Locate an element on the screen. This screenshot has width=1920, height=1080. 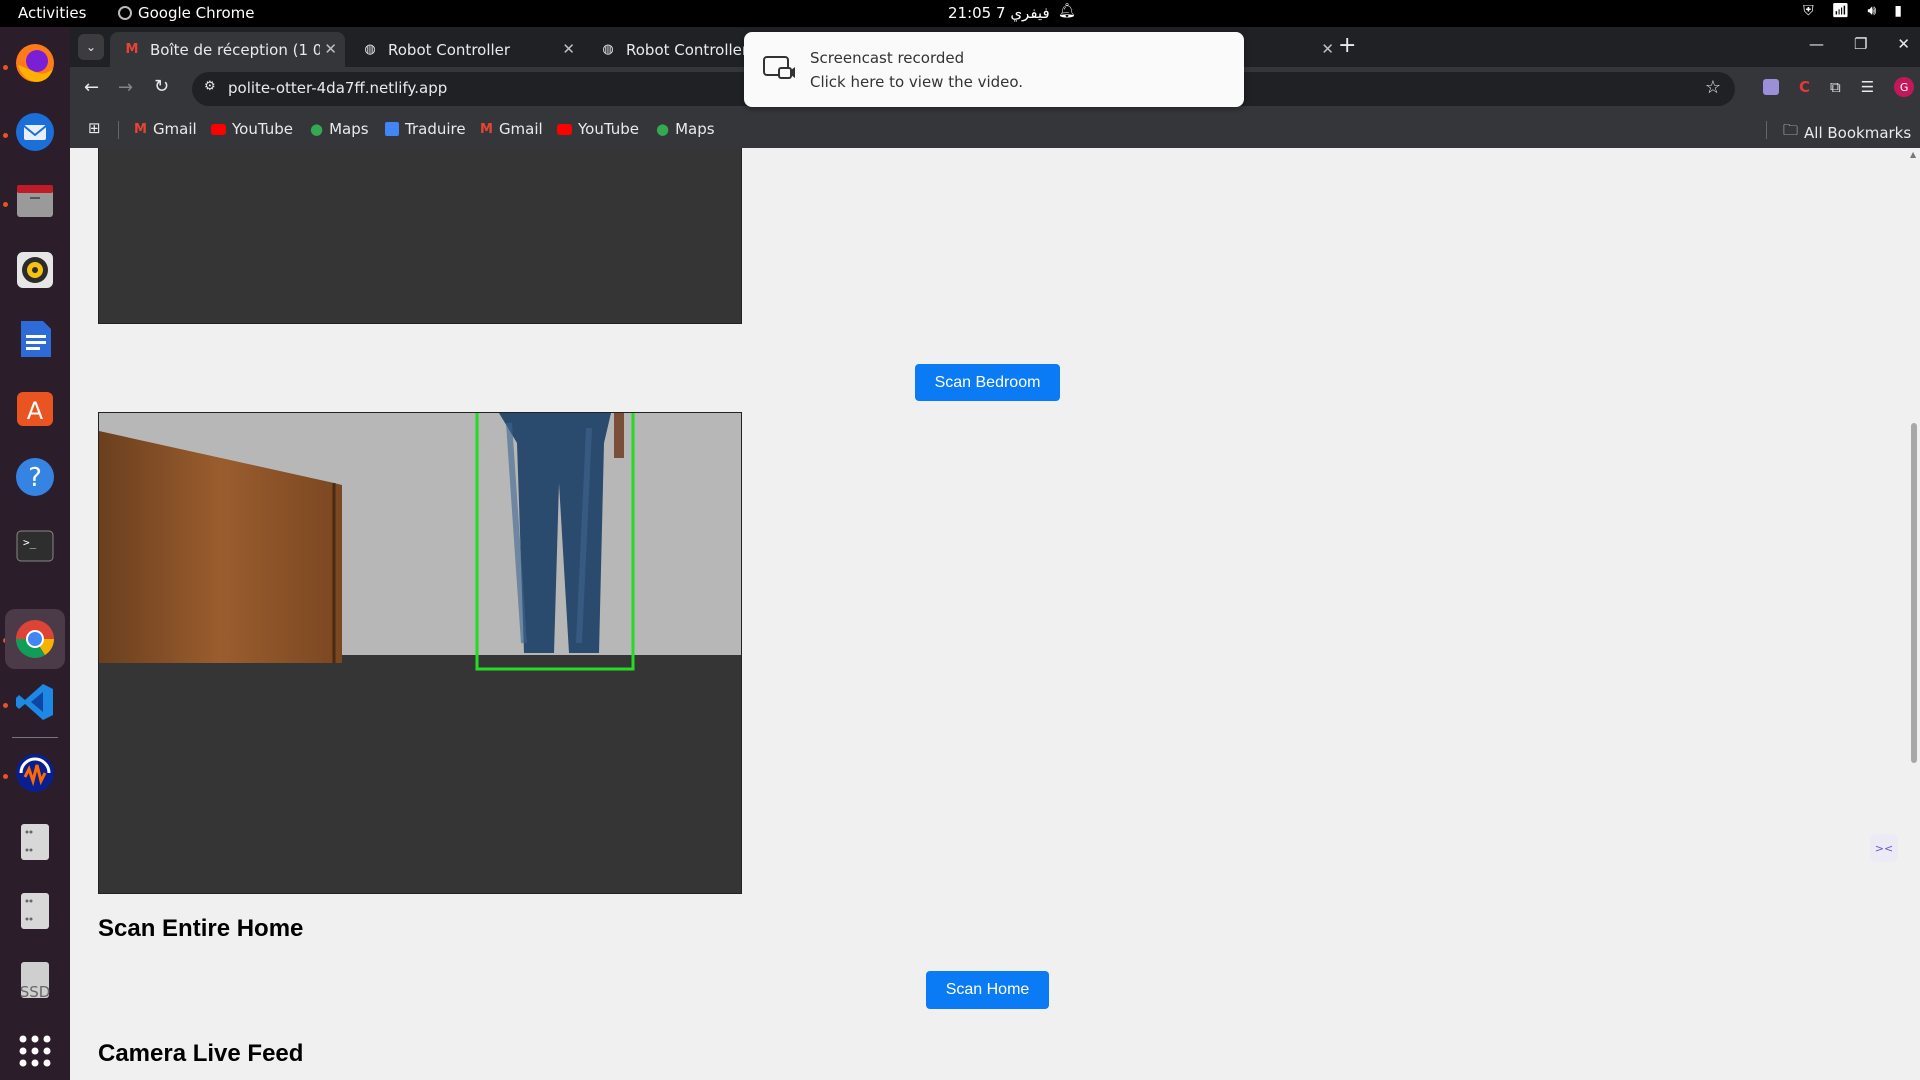
firefox-icon is located at coordinates (35, 63).